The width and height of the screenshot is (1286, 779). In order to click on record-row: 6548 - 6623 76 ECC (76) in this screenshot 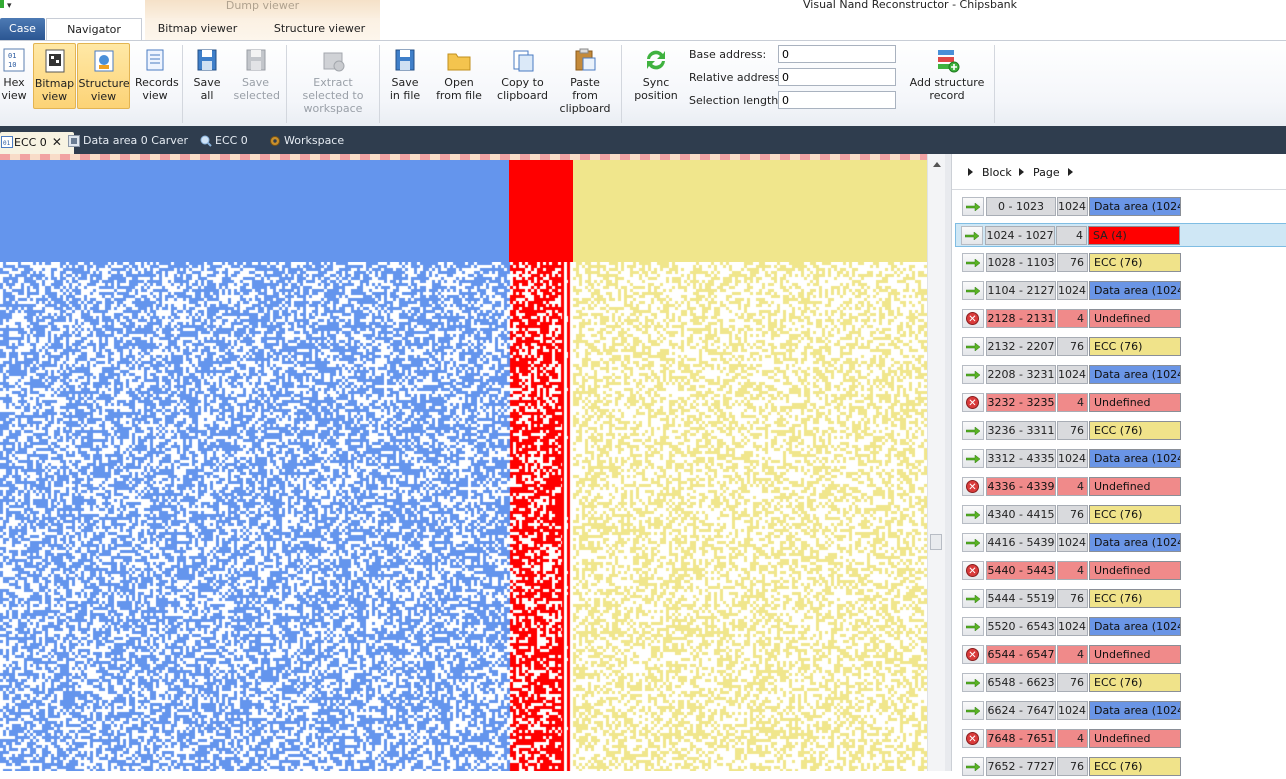, I will do `click(1121, 683)`.